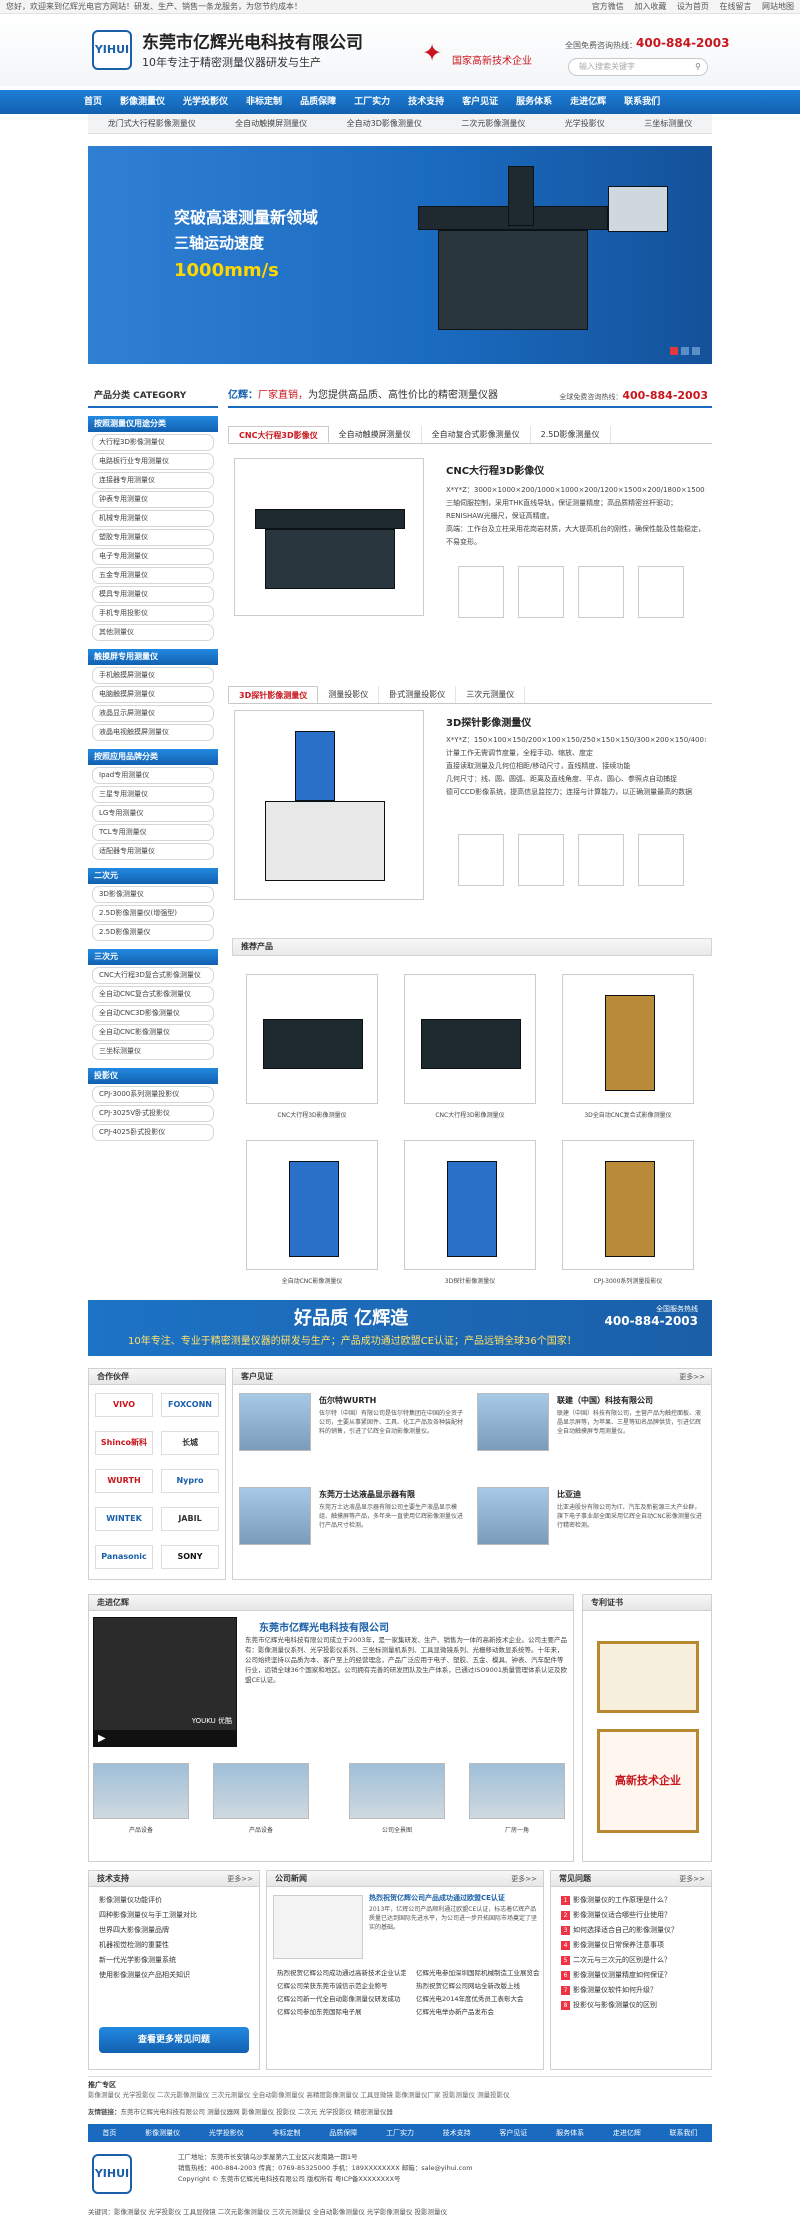  I want to click on nav-home: 首页, so click(93, 102).